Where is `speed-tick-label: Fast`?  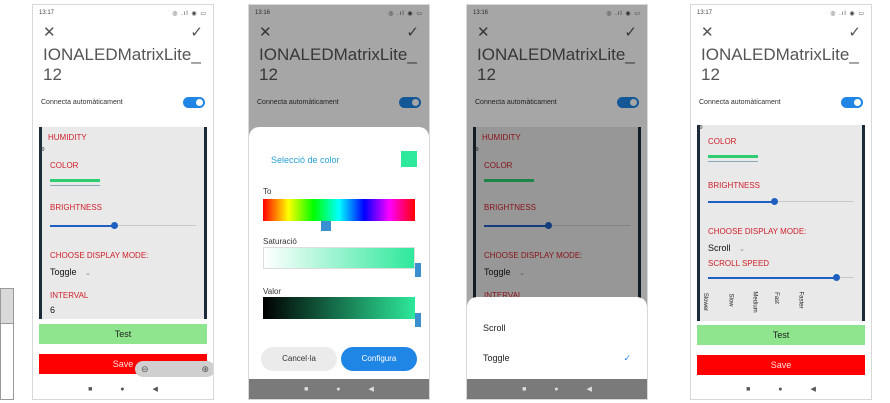
speed-tick-label: Fast is located at coordinates (775, 298).